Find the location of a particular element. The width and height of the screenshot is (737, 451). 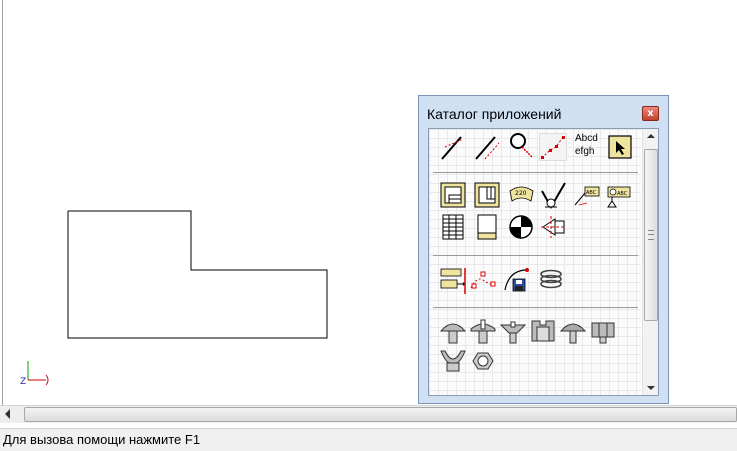

roughness-check-icon is located at coordinates (553, 195).